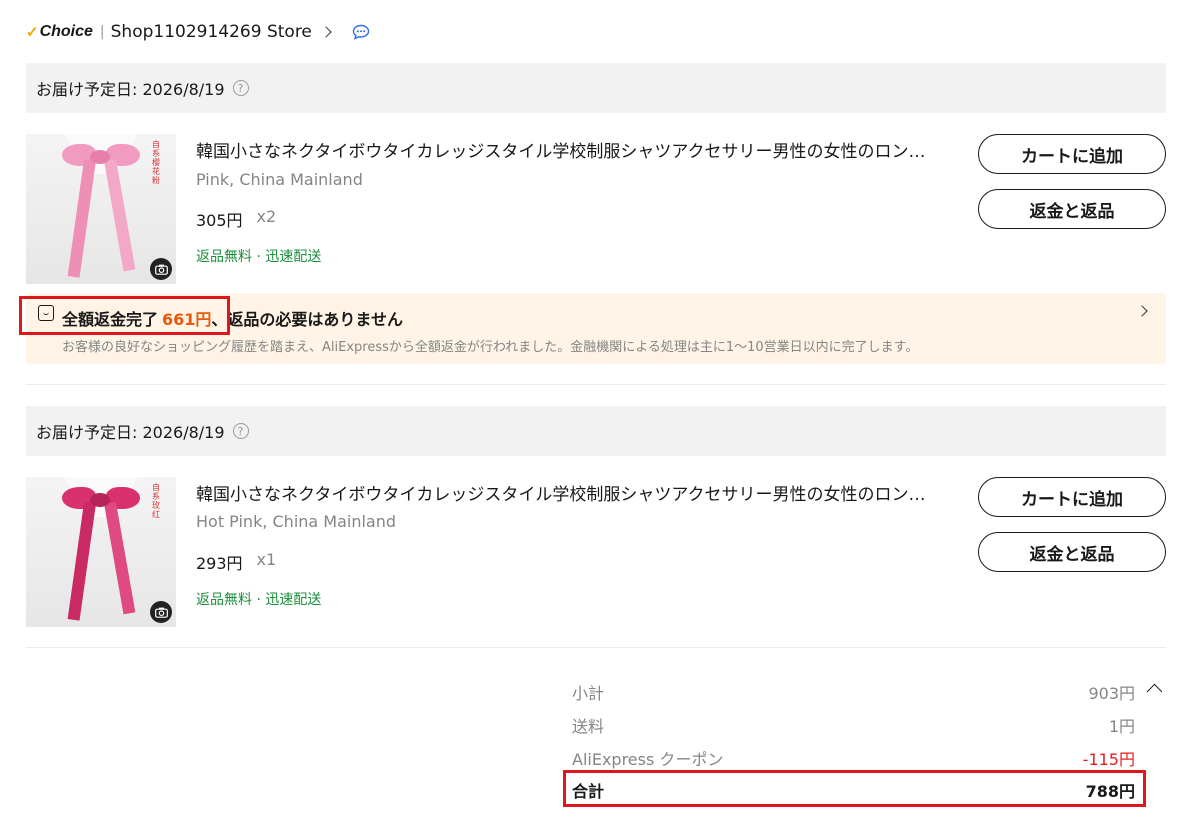 Image resolution: width=1193 pixels, height=830 pixels. What do you see at coordinates (219, 563) in the screenshot?
I see `product-price: 293円` at bounding box center [219, 563].